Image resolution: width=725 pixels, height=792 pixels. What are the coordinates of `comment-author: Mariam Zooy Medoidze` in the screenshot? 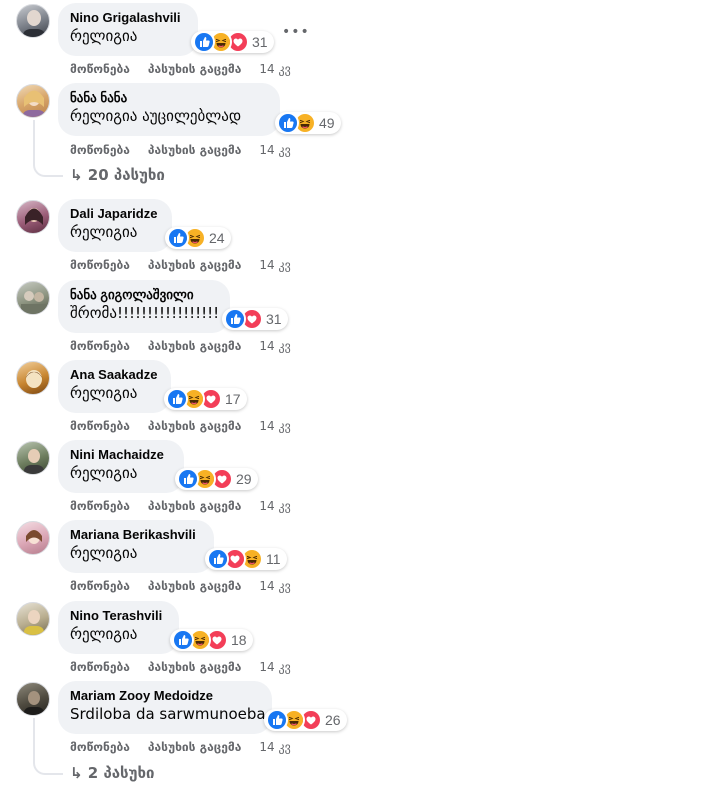 It's located at (165, 696).